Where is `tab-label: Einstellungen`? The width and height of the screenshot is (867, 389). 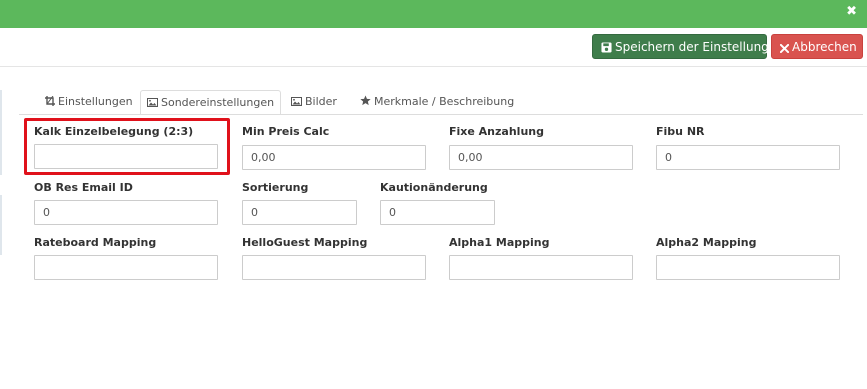 tab-label: Einstellungen is located at coordinates (95, 101).